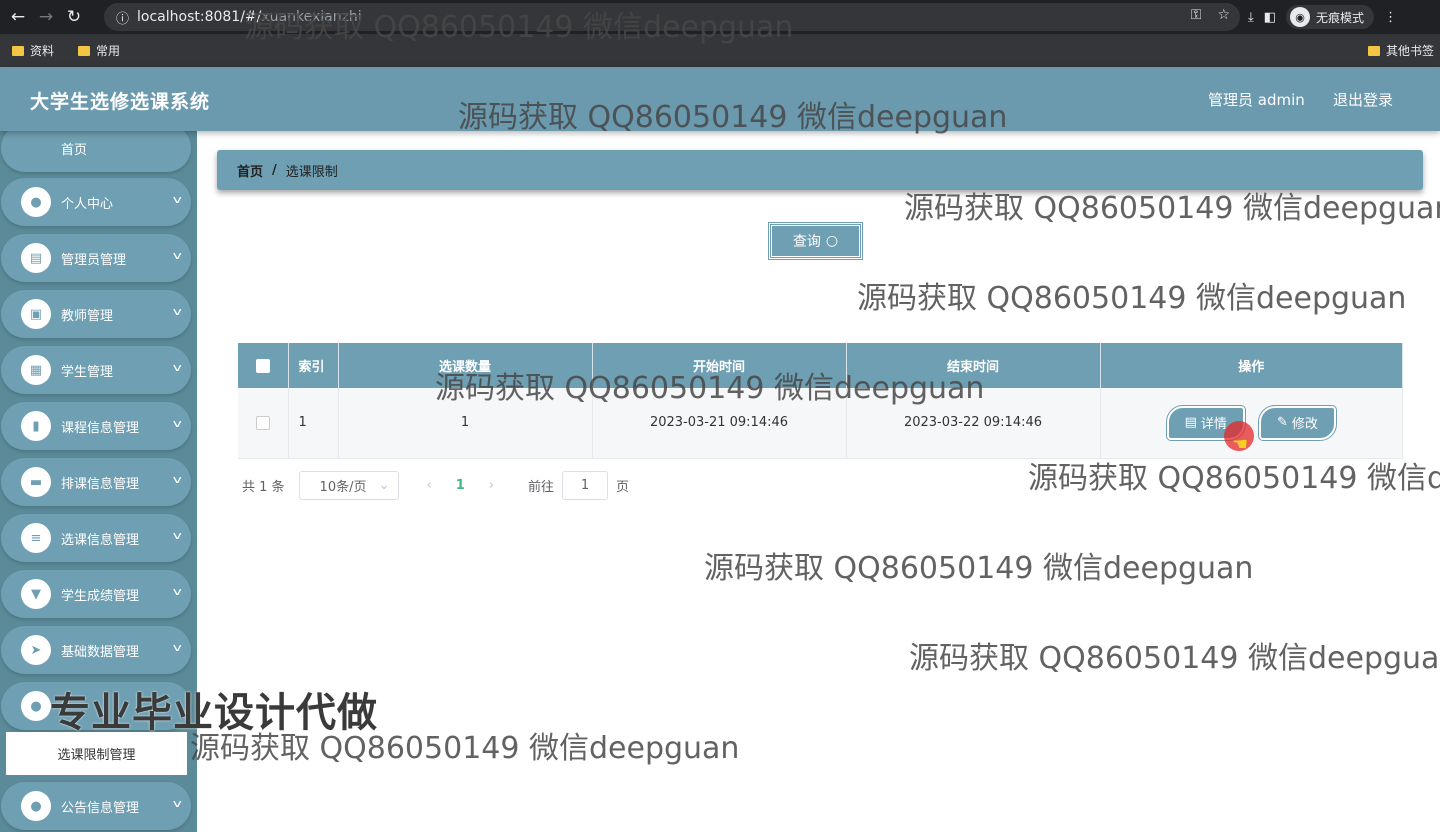 Image resolution: width=1440 pixels, height=832 pixels. What do you see at coordinates (343, 487) in the screenshot?
I see `page-size-value: 10条/页` at bounding box center [343, 487].